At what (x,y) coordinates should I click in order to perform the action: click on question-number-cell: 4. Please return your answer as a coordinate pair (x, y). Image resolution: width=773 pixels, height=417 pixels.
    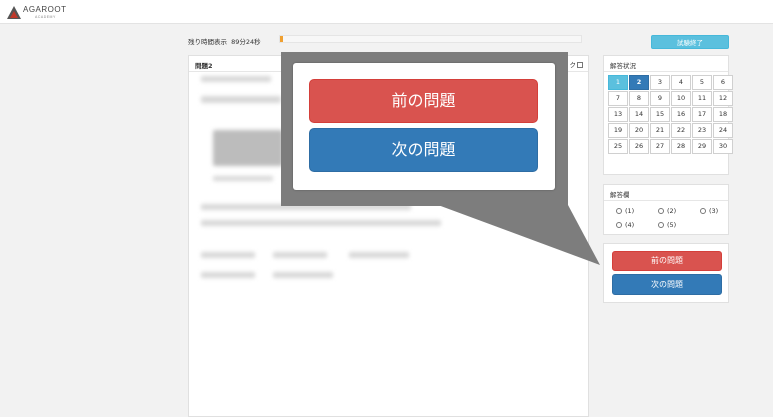
    Looking at the image, I should click on (681, 82).